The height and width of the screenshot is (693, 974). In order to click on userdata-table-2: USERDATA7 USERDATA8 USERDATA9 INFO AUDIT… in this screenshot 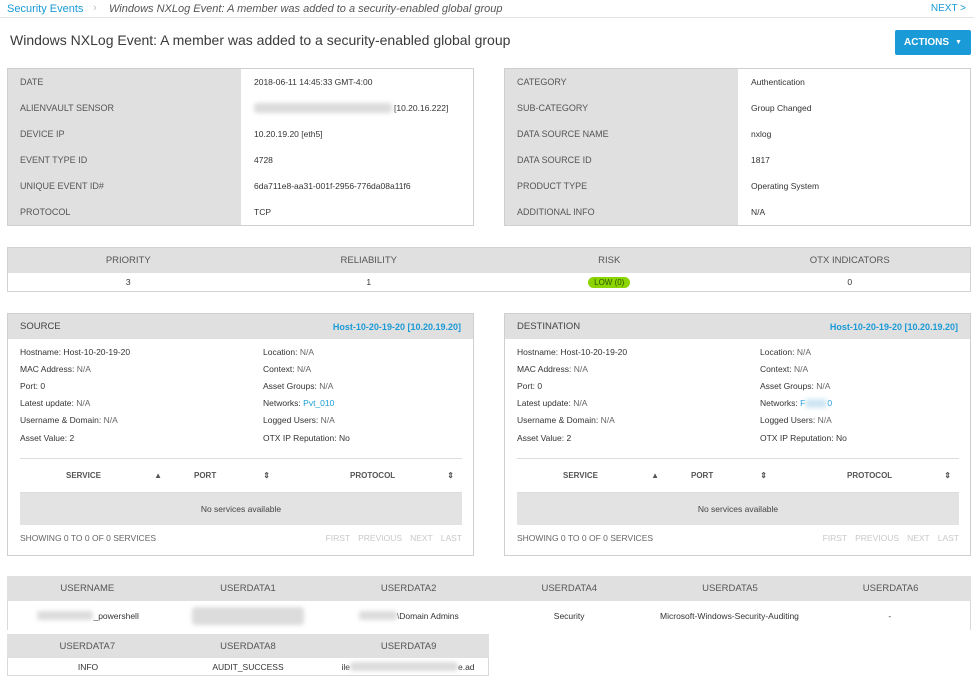, I will do `click(248, 655)`.